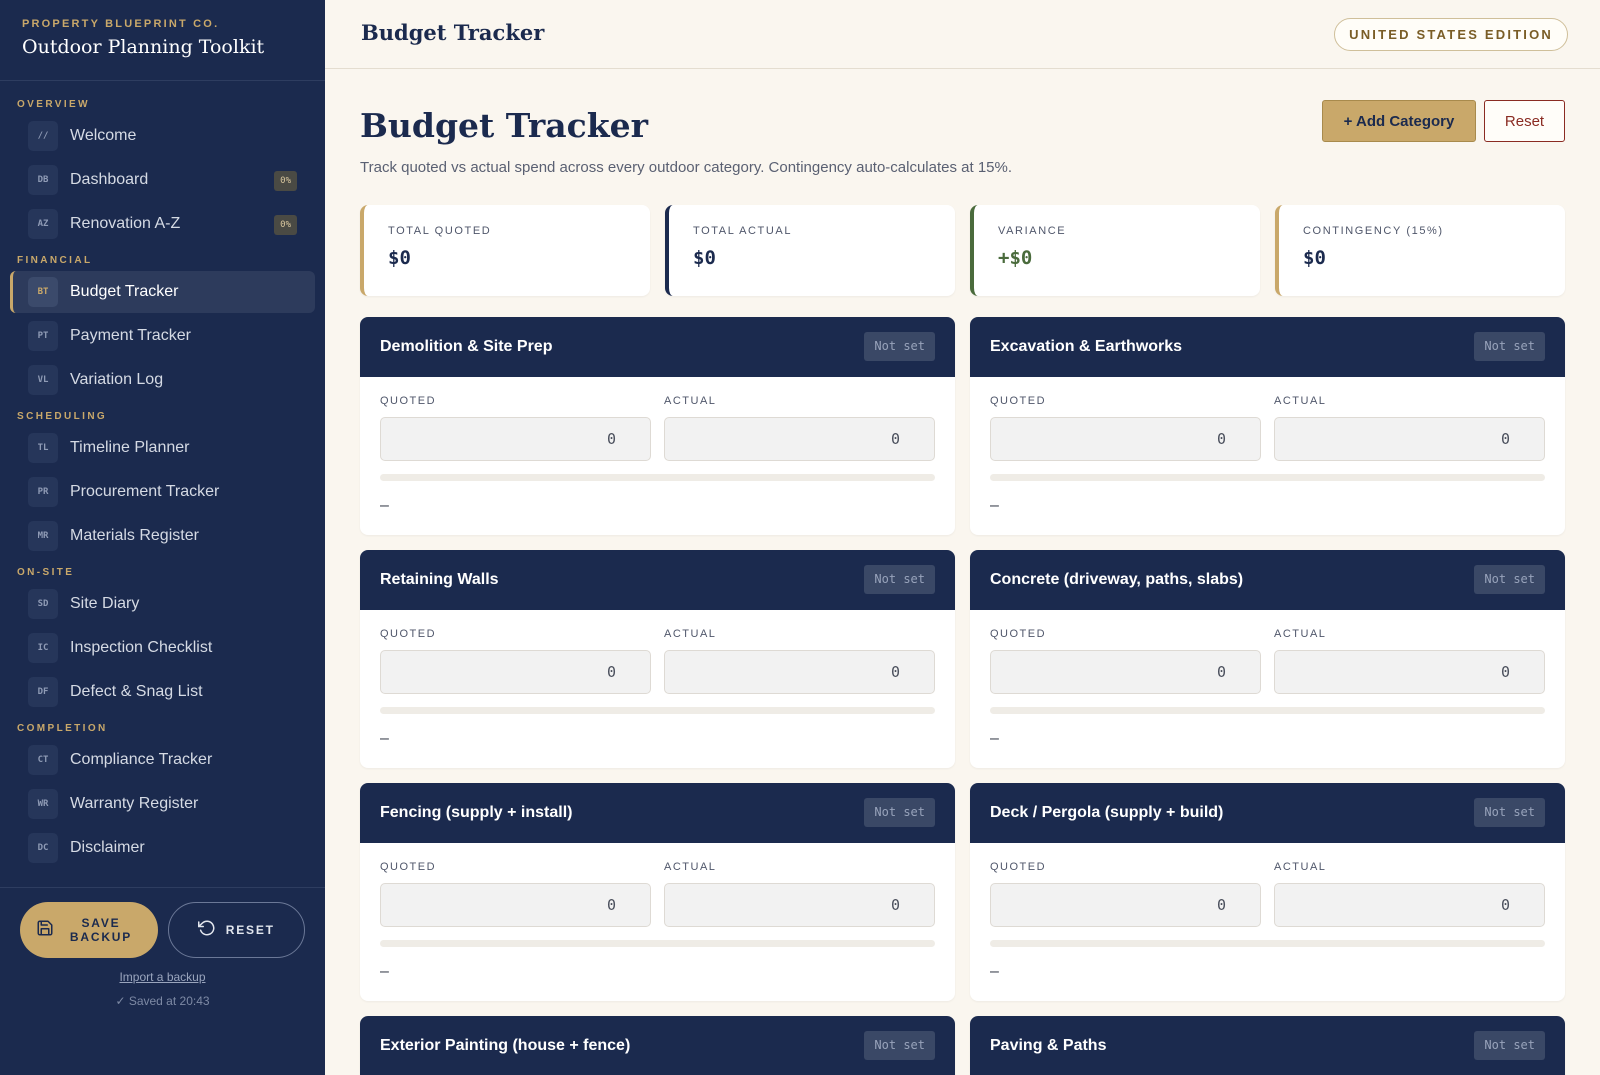 This screenshot has width=1600, height=1075. What do you see at coordinates (43, 492) in the screenshot?
I see `sidebar-item-abbr: PR` at bounding box center [43, 492].